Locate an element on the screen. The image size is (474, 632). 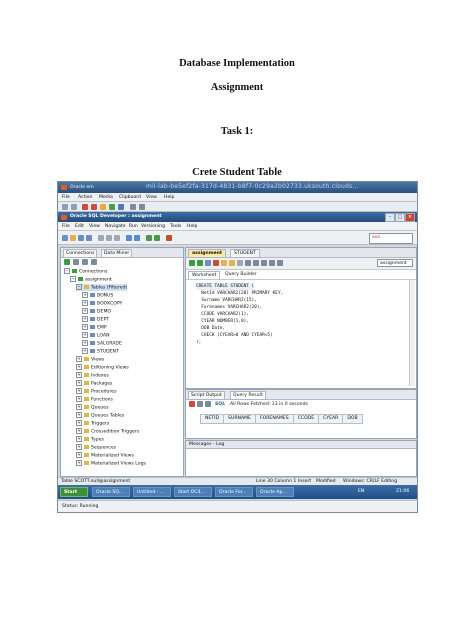
tree-item: + SALGRADE is located at coordinates (102, 343).